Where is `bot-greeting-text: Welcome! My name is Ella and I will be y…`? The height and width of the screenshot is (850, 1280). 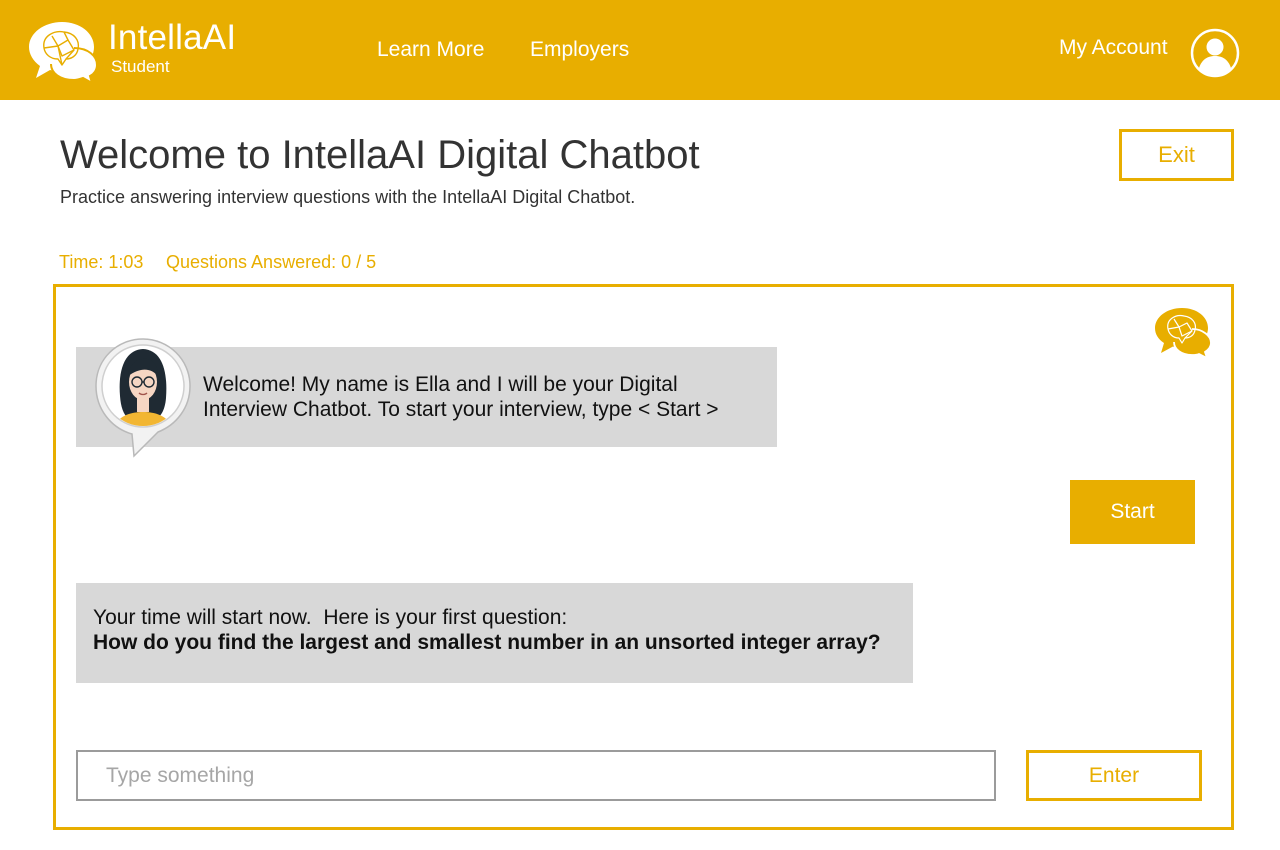
bot-greeting-text: Welcome! My name is Ella and I will be y… is located at coordinates (461, 397).